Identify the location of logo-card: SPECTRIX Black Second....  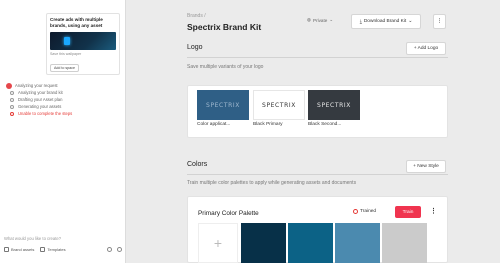
(334, 111).